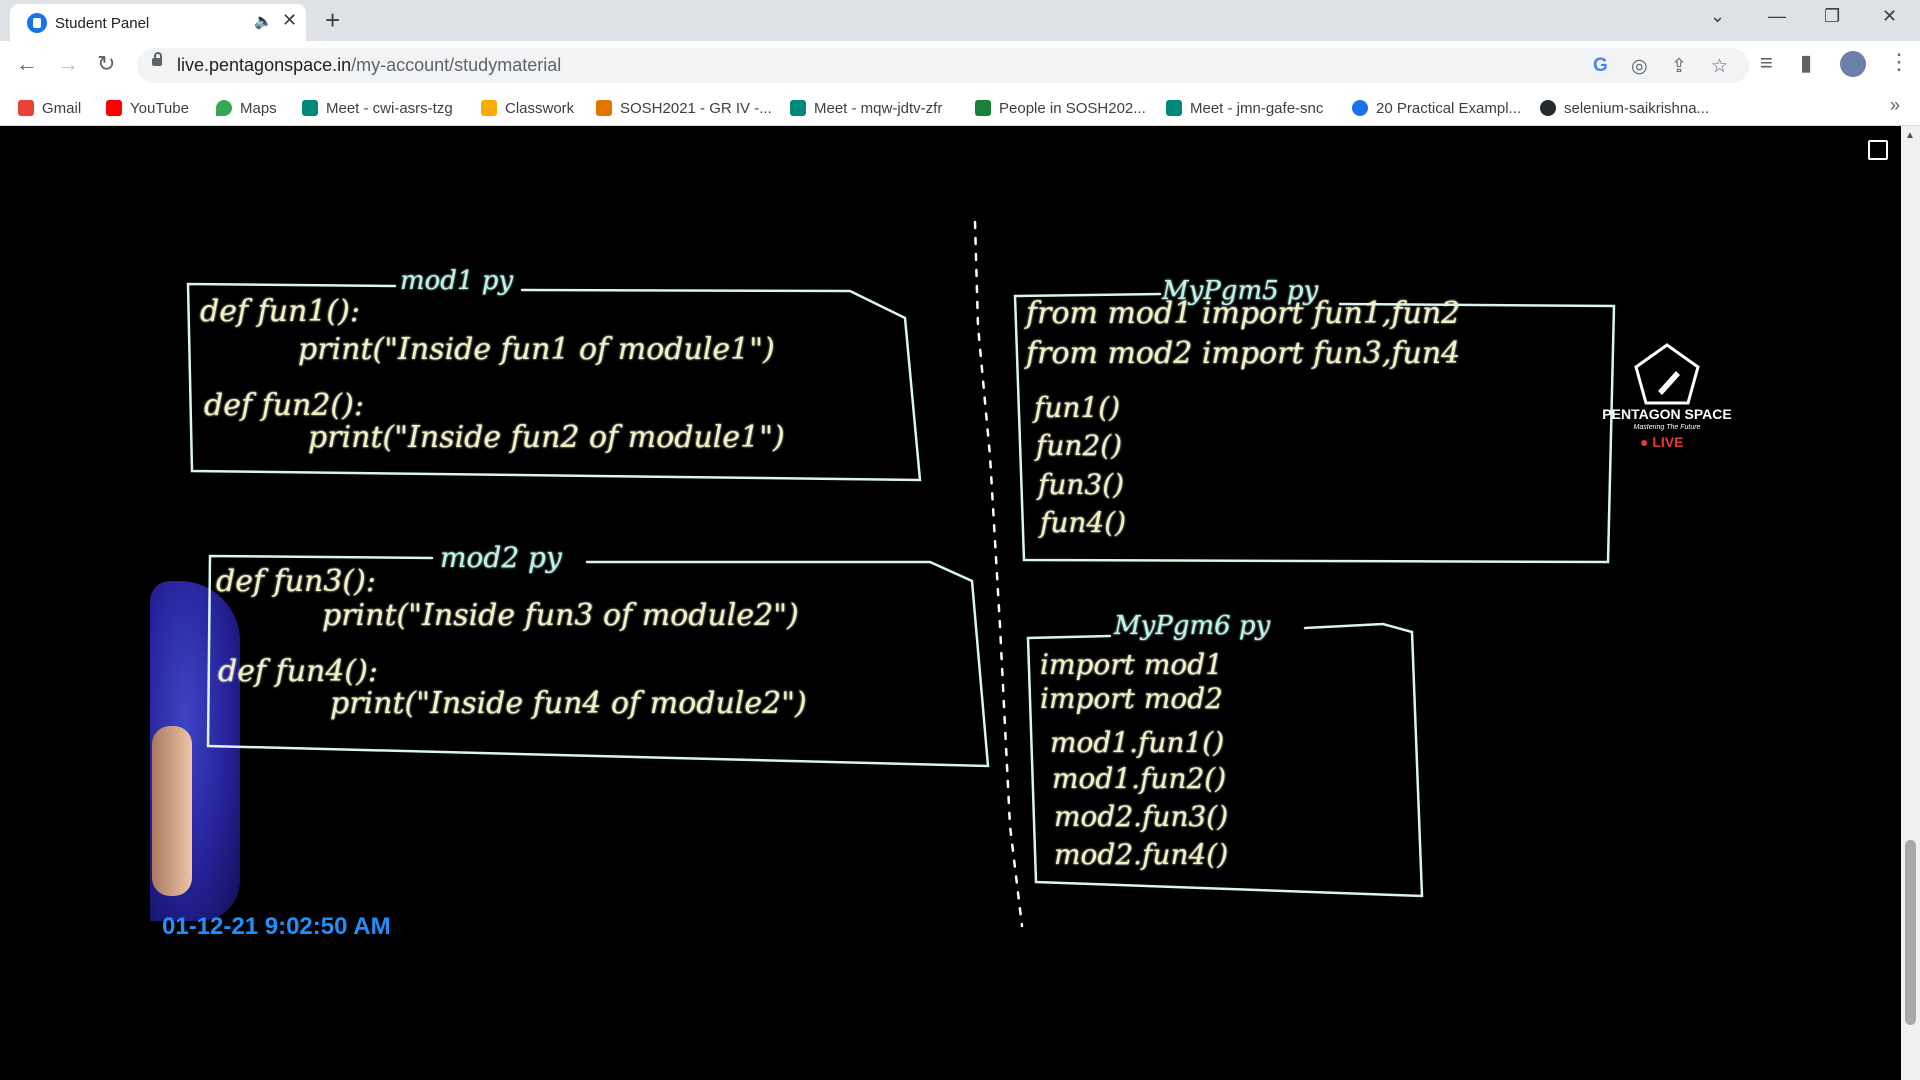 This screenshot has width=1920, height=1080. Describe the element at coordinates (1192, 626) in the screenshot. I see `pgm6-title: MyPgm6 py` at that location.